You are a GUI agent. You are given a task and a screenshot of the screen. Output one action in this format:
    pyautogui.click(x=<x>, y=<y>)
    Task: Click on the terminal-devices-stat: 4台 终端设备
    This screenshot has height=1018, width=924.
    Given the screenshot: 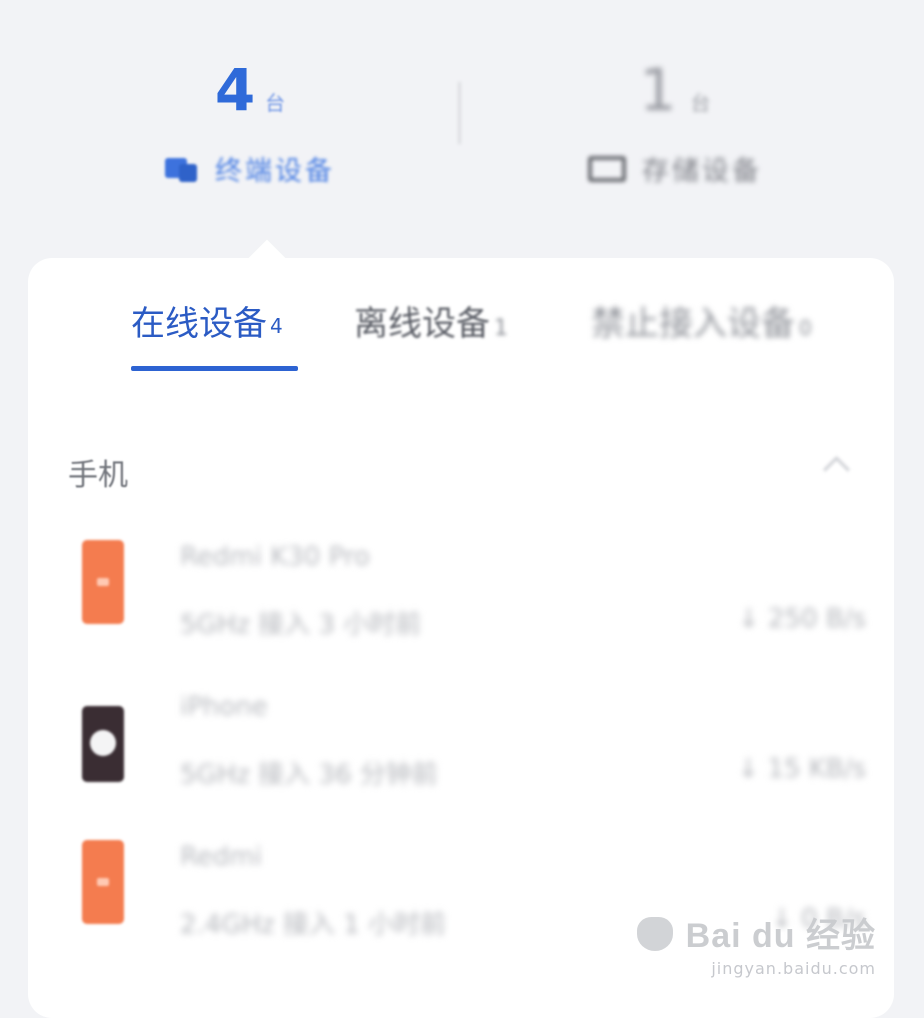 What is the action you would take?
    pyautogui.click(x=250, y=121)
    